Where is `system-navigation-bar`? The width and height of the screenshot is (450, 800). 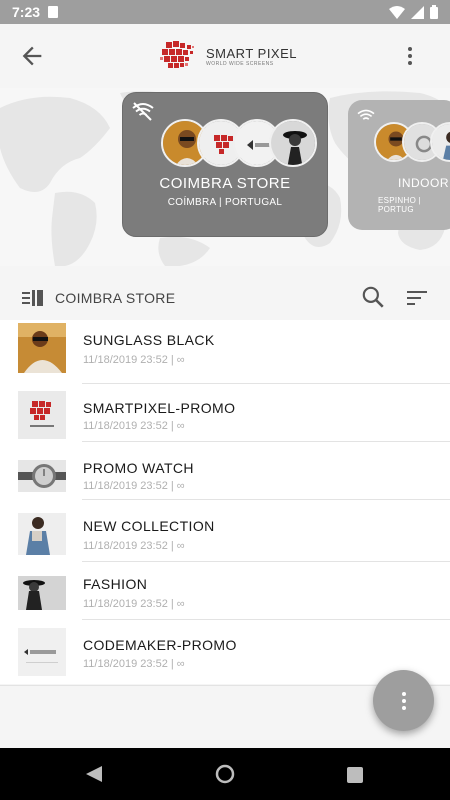
system-navigation-bar is located at coordinates (225, 774).